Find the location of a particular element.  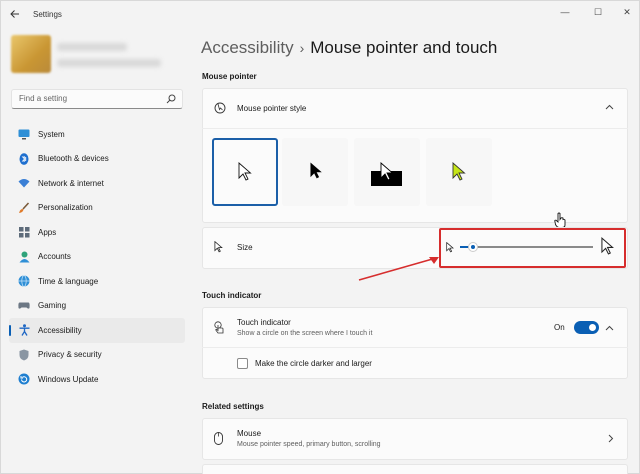

pointer-style-icon is located at coordinates (220, 108).